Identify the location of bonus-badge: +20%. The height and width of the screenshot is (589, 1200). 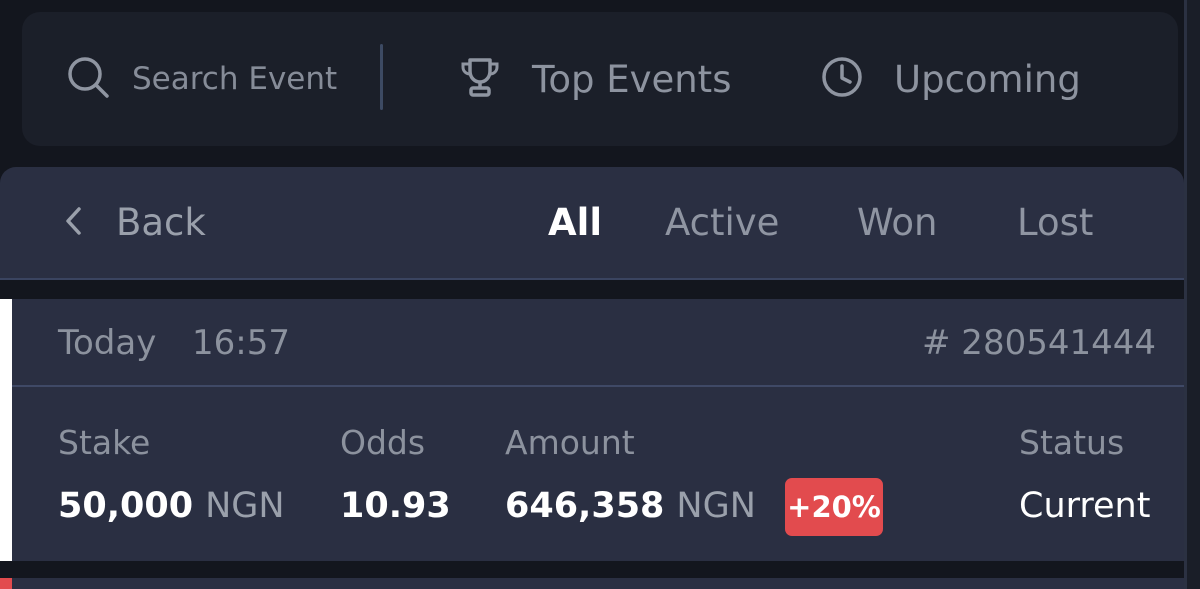
(834, 507).